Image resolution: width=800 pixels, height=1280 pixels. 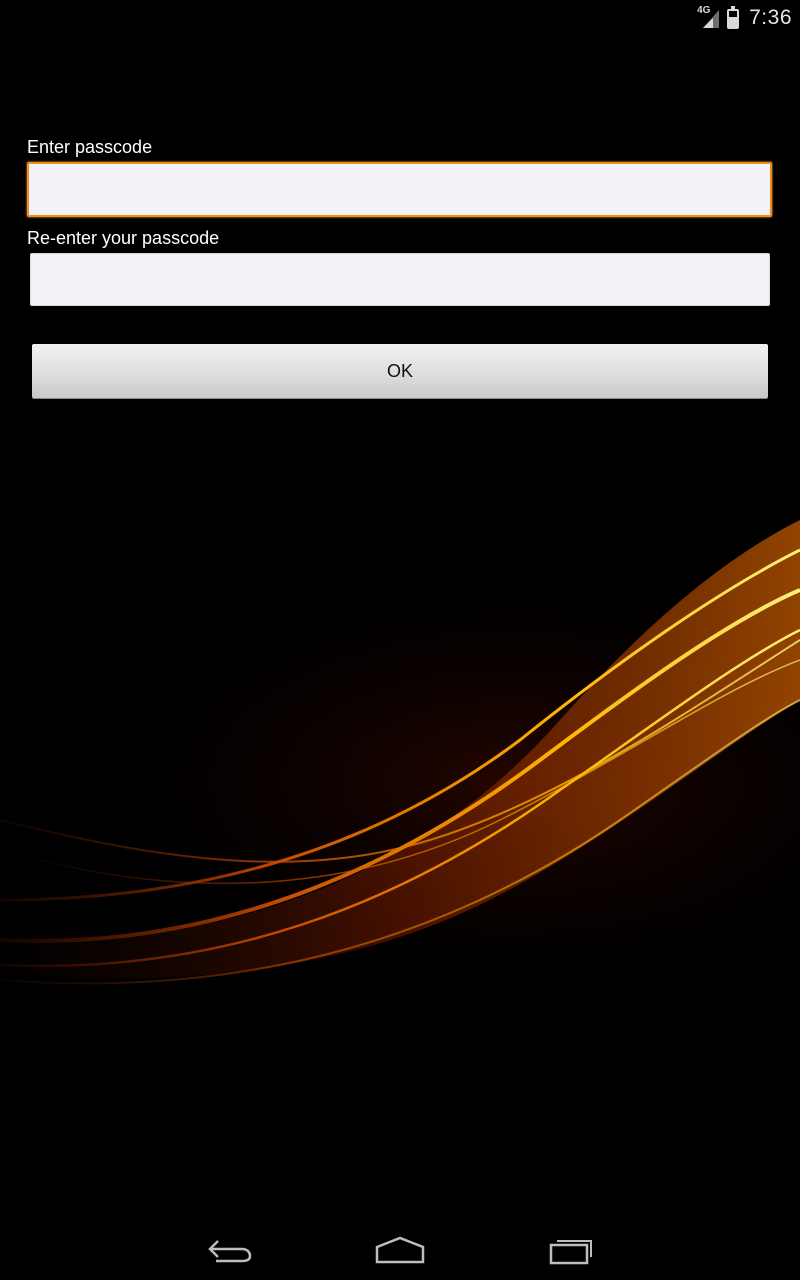 I want to click on status-icons: 4G 7:36, so click(x=744, y=18).